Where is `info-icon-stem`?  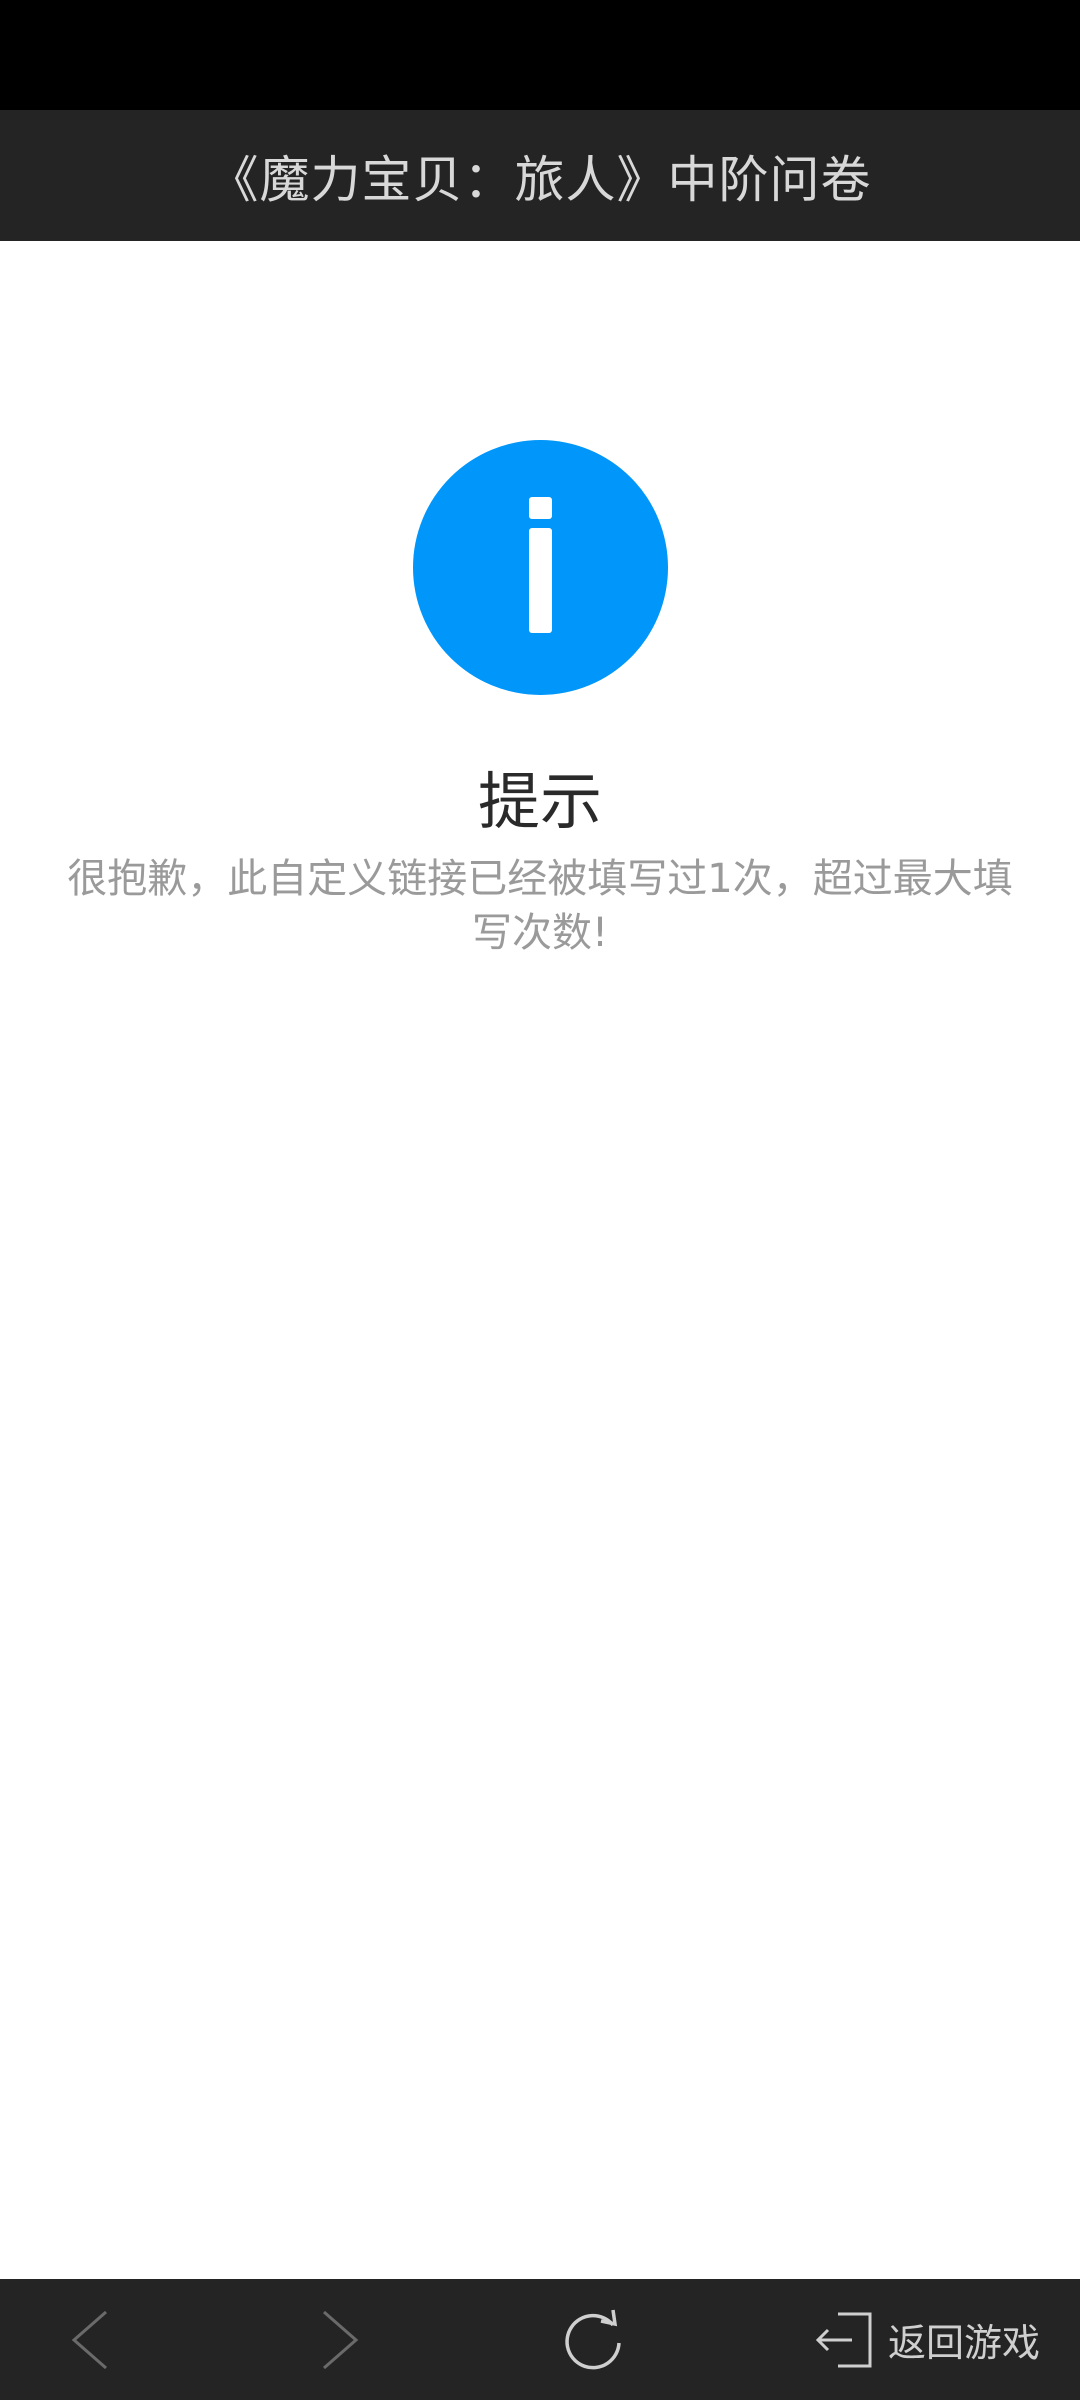
info-icon-stem is located at coordinates (540, 580).